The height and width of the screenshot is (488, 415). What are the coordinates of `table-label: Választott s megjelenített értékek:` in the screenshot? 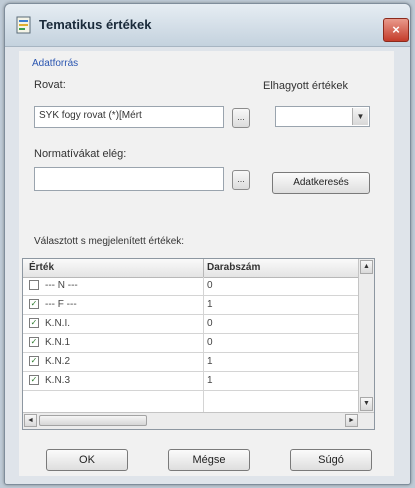 It's located at (109, 241).